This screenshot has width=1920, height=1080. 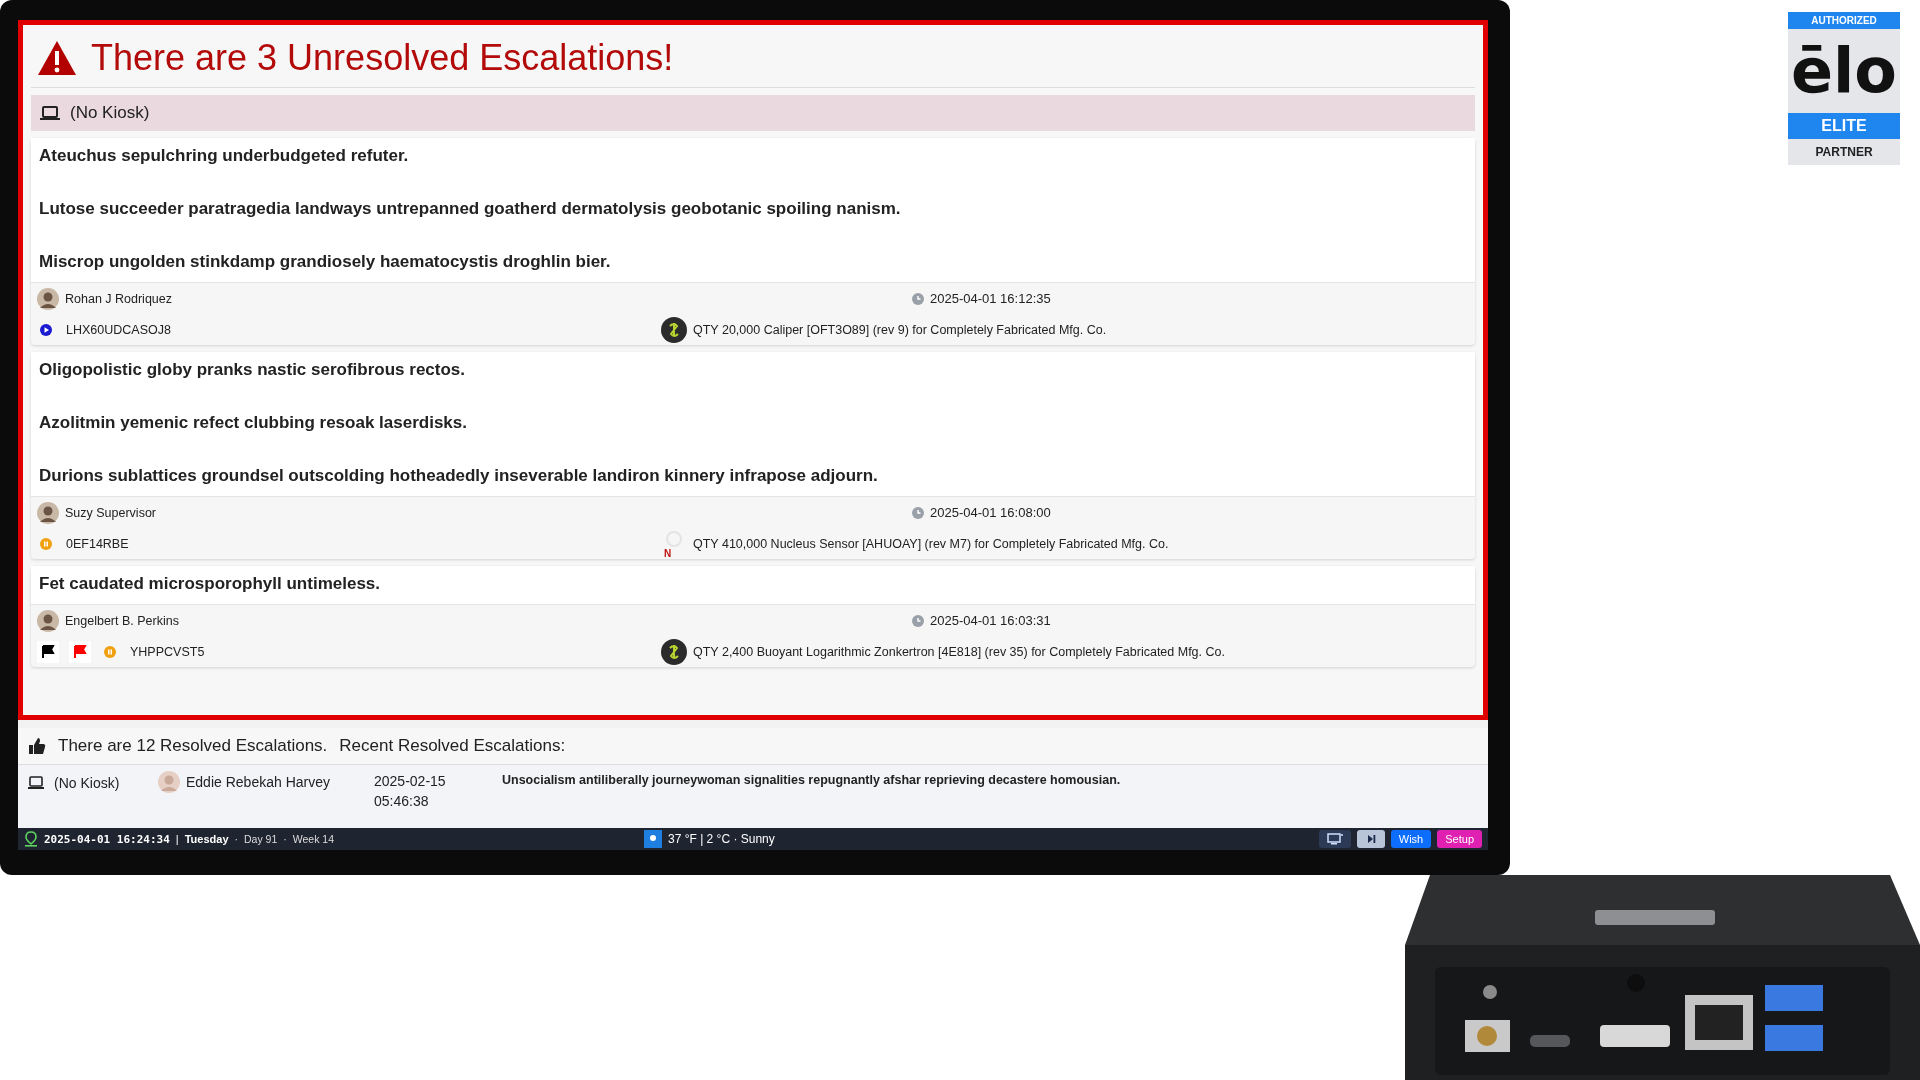 I want to click on status-button: Wish, so click(x=1411, y=839).